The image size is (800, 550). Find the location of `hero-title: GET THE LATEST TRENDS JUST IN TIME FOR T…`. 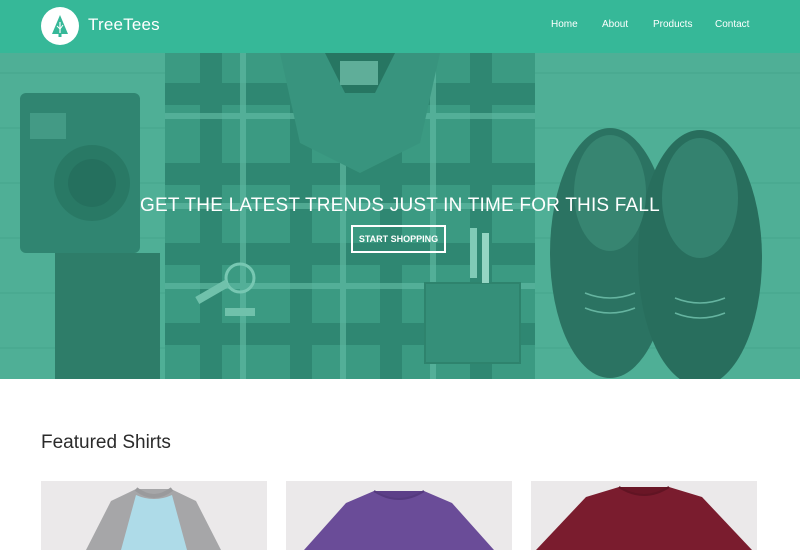

hero-title: GET THE LATEST TRENDS JUST IN TIME FOR T… is located at coordinates (400, 205).